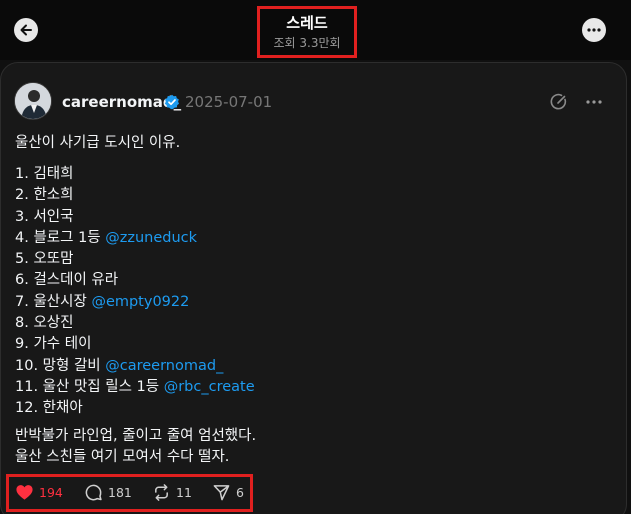 The height and width of the screenshot is (514, 631). Describe the element at coordinates (24, 492) in the screenshot. I see `heart-icon` at that location.